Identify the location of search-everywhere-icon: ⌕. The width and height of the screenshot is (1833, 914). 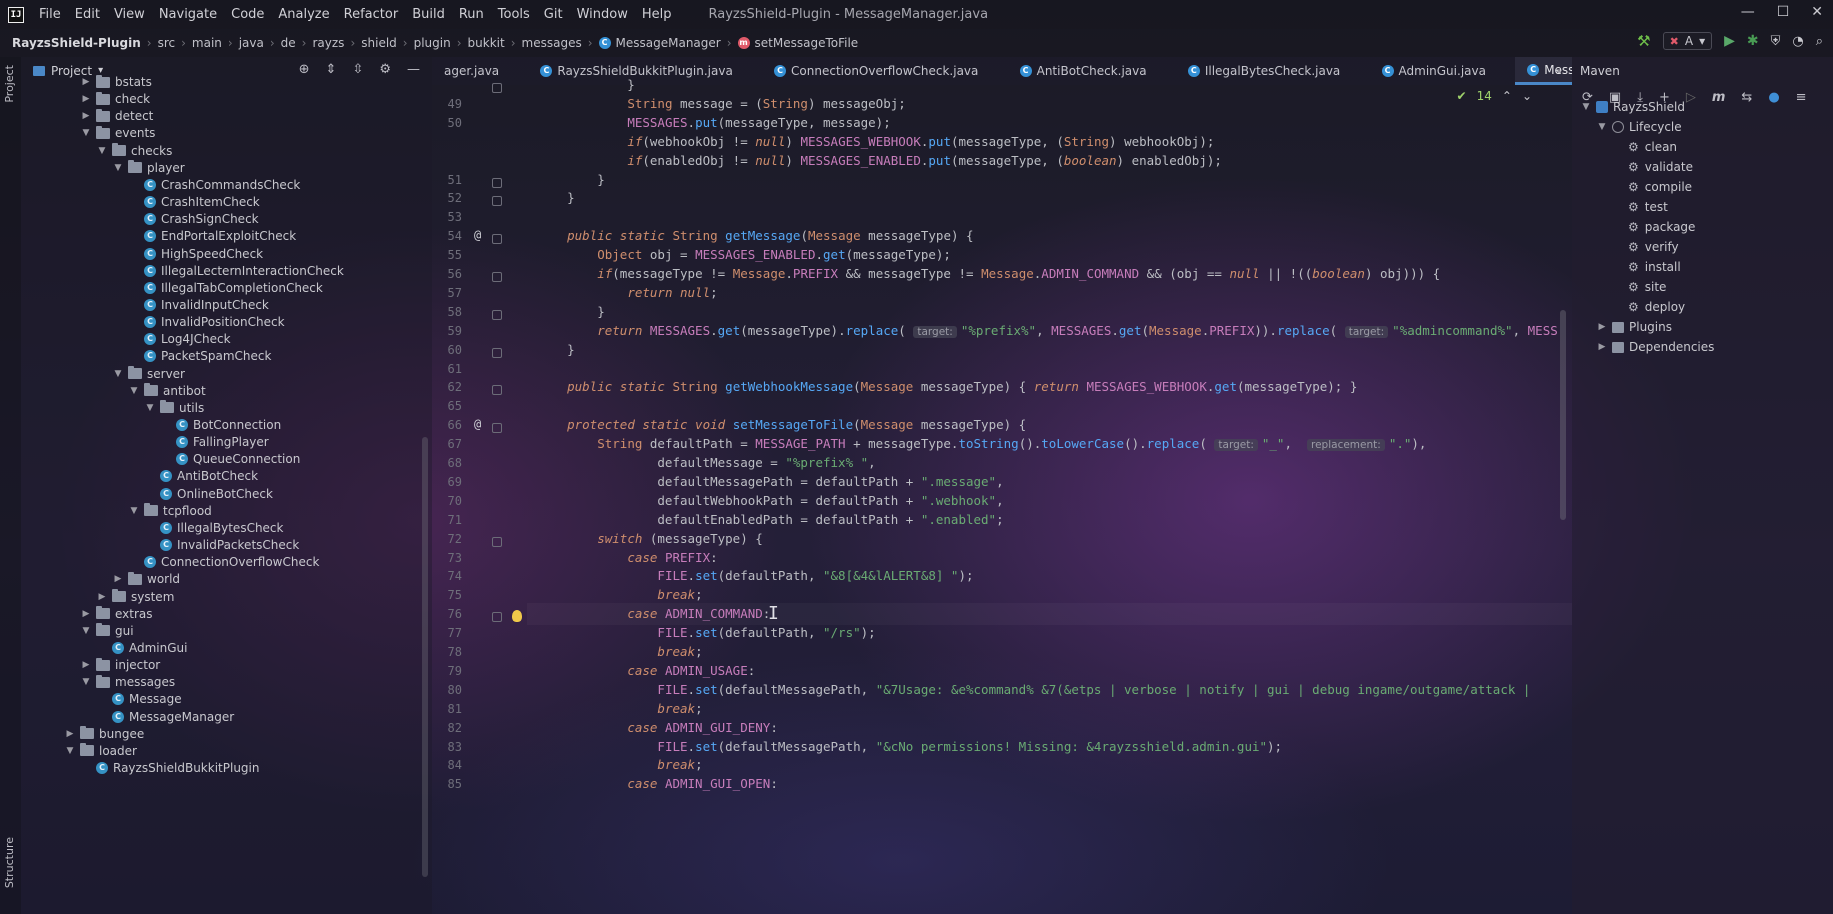
(1819, 41).